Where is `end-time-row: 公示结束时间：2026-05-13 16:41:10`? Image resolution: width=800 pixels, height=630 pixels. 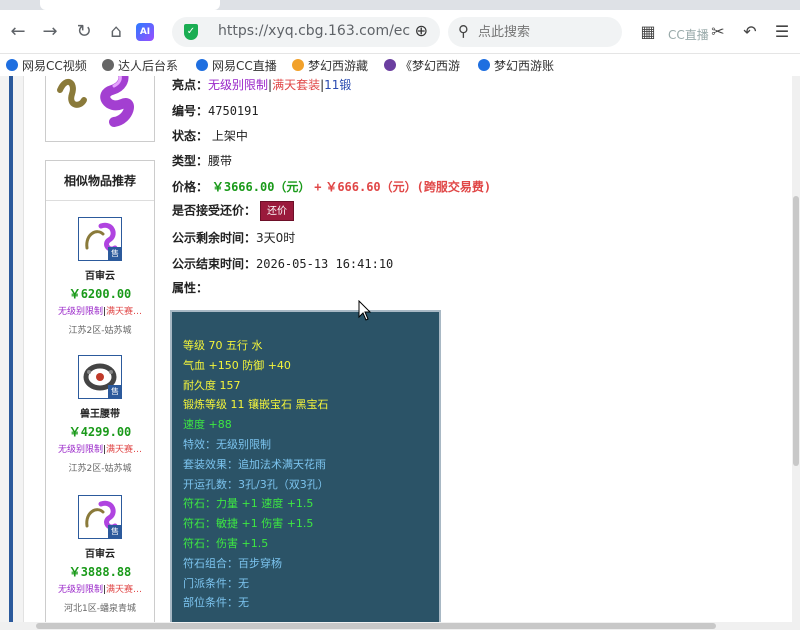 end-time-row: 公示结束时间：2026-05-13 16:41:10 is located at coordinates (282, 263).